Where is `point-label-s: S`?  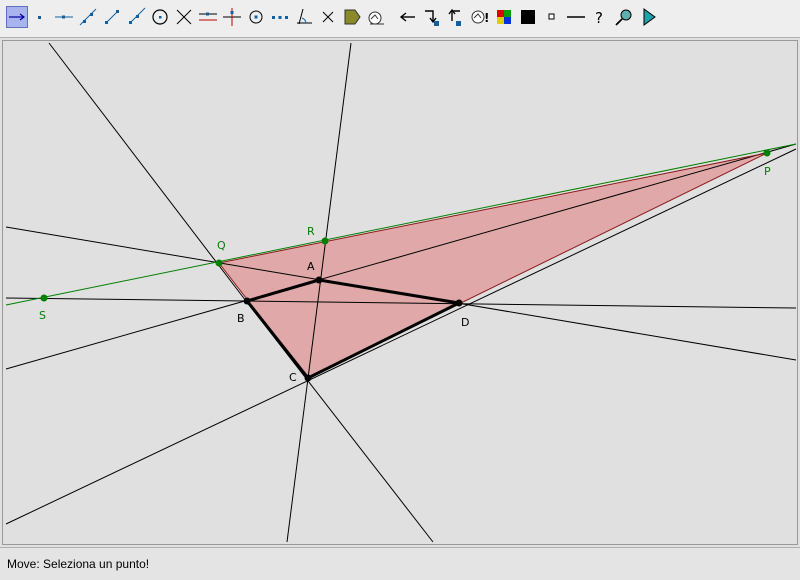
point-label-s: S is located at coordinates (42, 315).